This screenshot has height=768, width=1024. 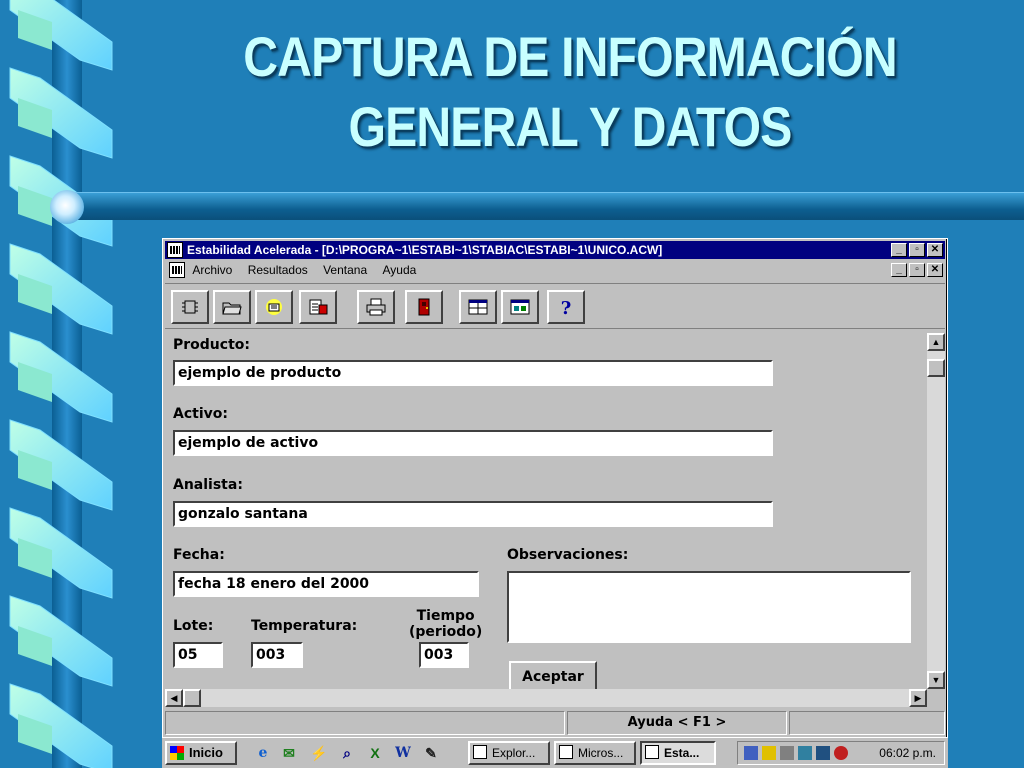 I want to click on exit-door-icon, so click(x=424, y=307).